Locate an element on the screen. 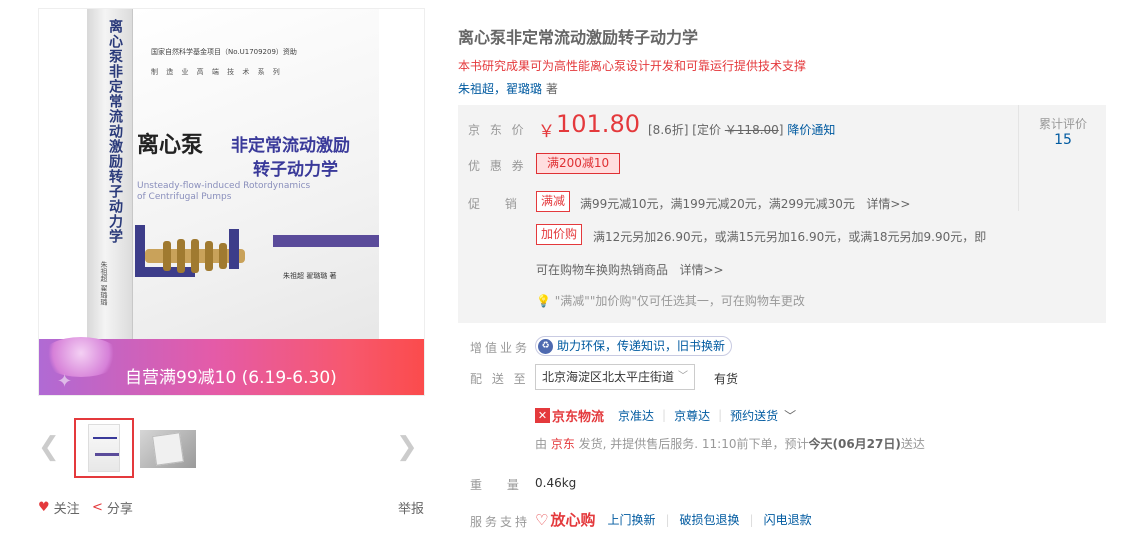  promo-full-reduction: 满99元减10元，满199元减20元，满299元减30元 详情>> is located at coordinates (745, 203).